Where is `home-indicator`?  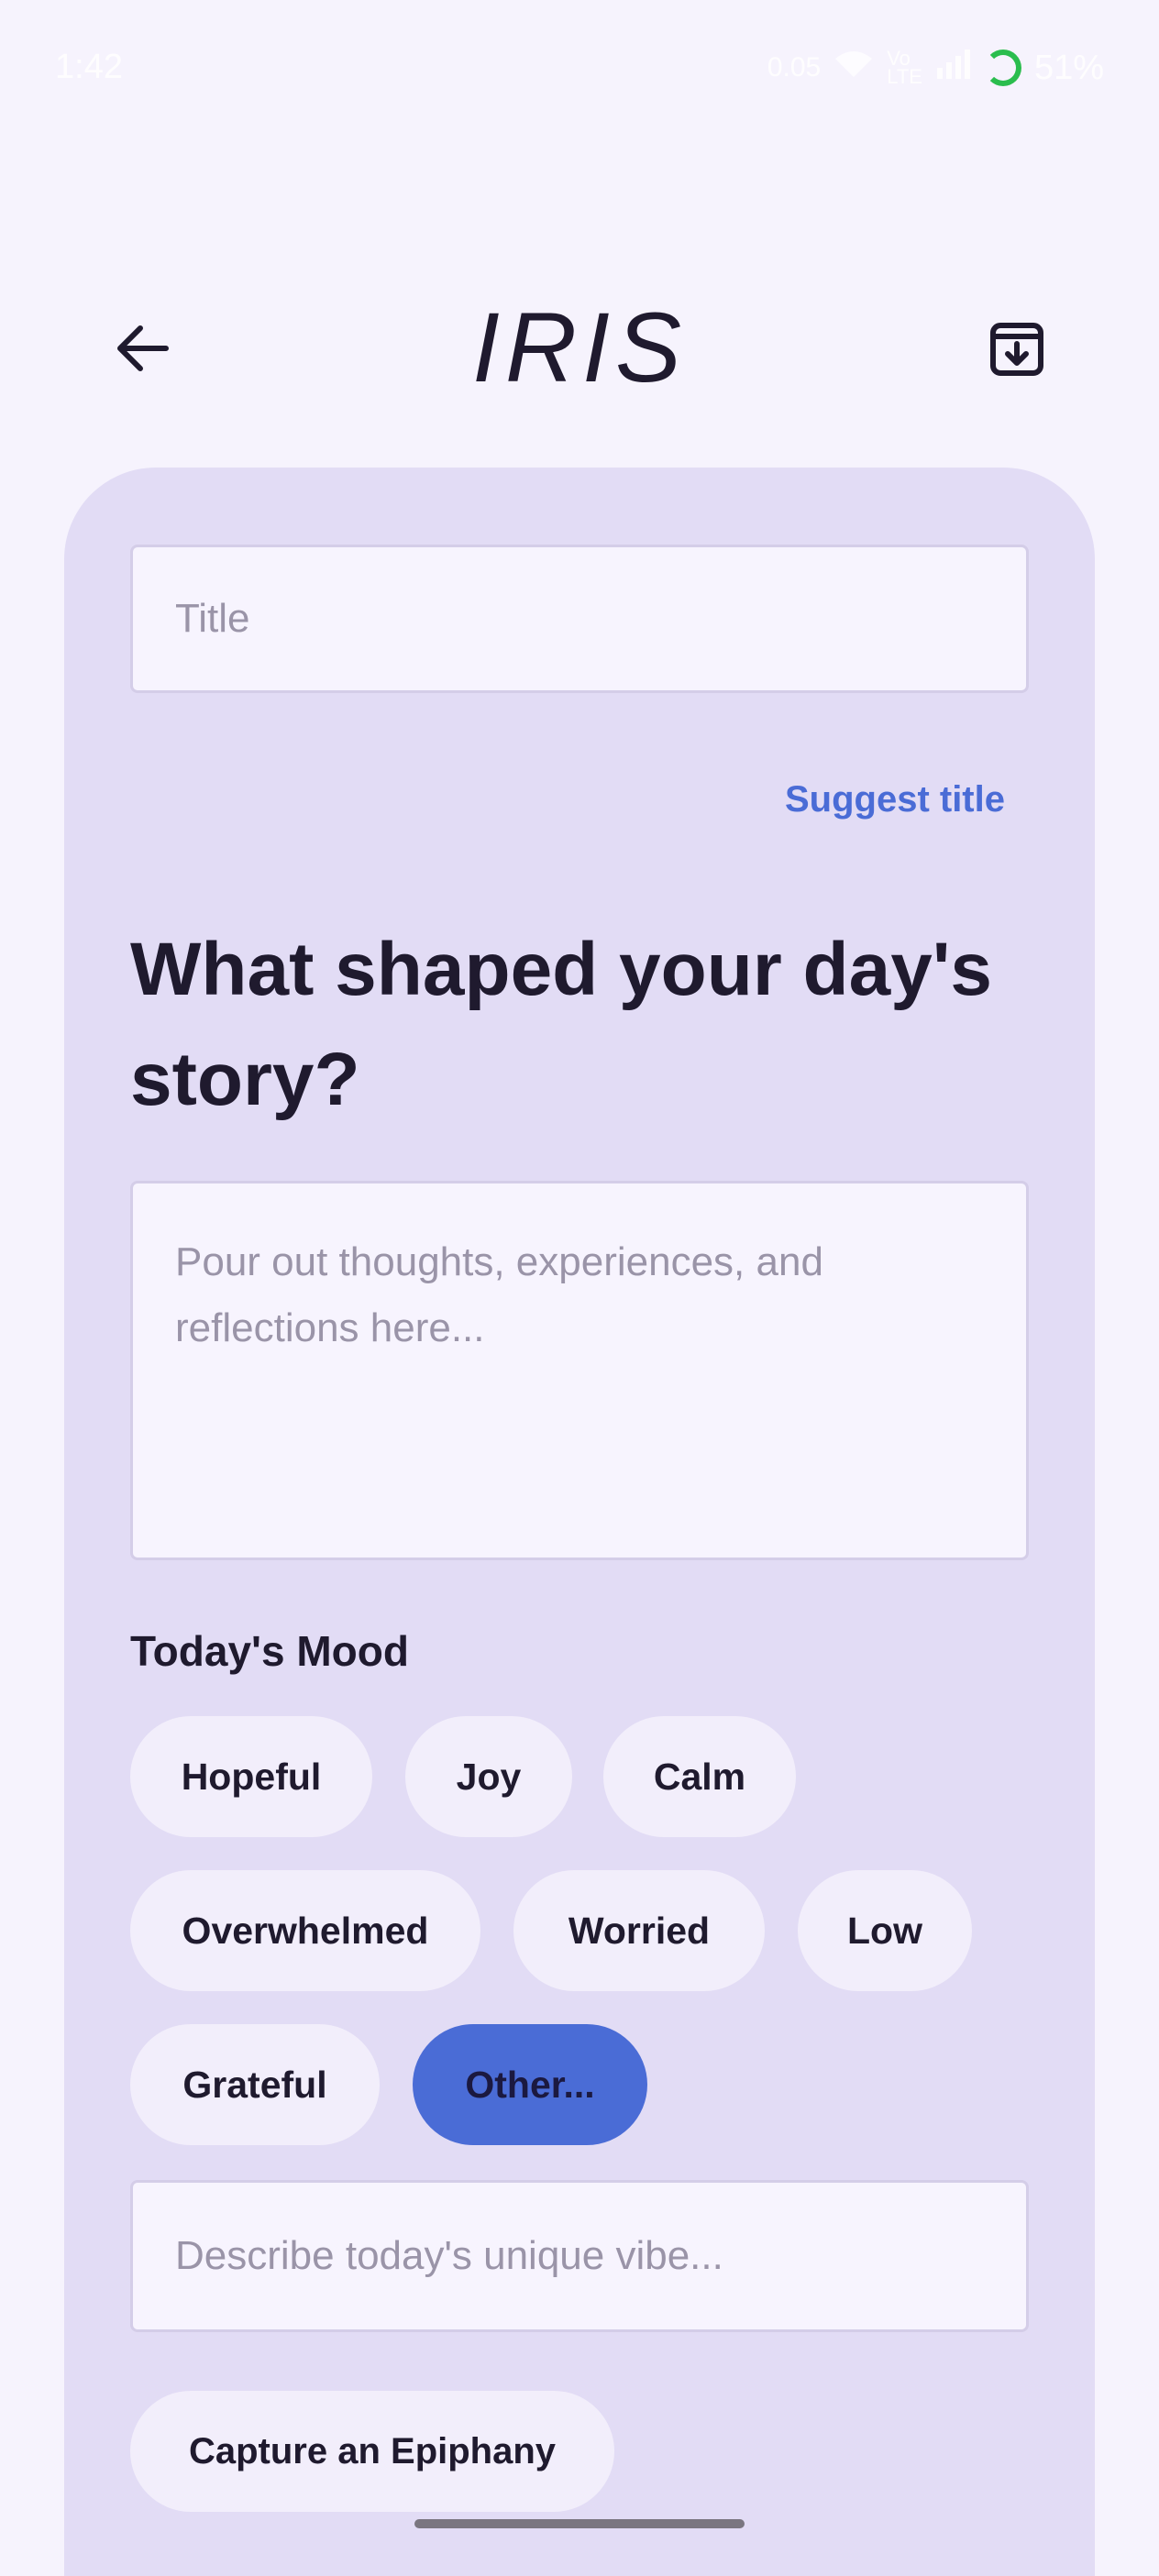 home-indicator is located at coordinates (579, 2524).